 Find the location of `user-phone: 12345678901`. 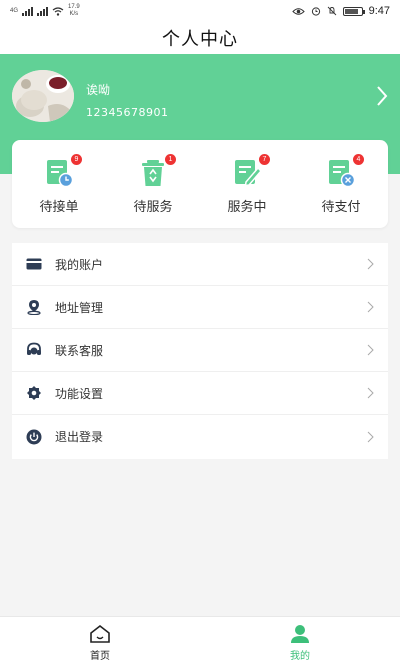

user-phone: 12345678901 is located at coordinates (127, 112).